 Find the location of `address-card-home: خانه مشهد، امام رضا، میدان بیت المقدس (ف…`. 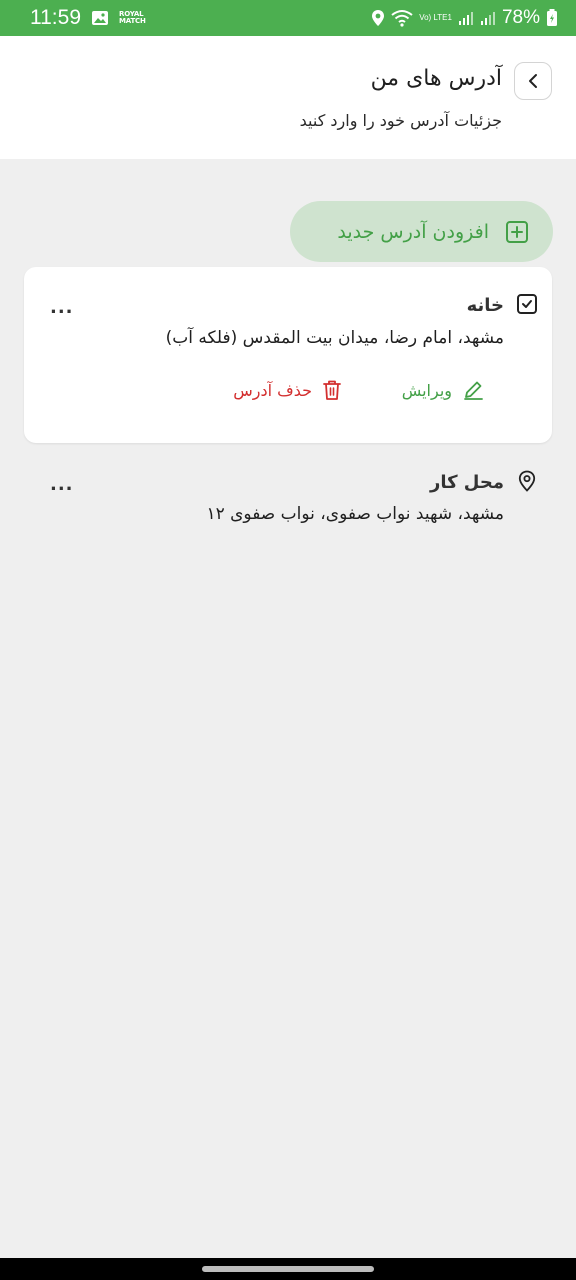

address-card-home: خانه مشهد، امام رضا، میدان بیت المقدس (ف… is located at coordinates (288, 355).